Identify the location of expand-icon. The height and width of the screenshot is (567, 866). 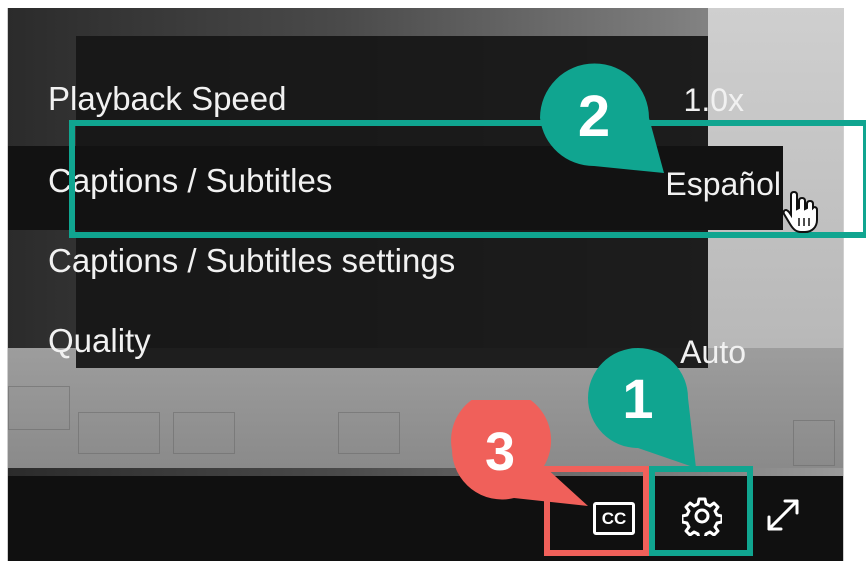
(783, 515).